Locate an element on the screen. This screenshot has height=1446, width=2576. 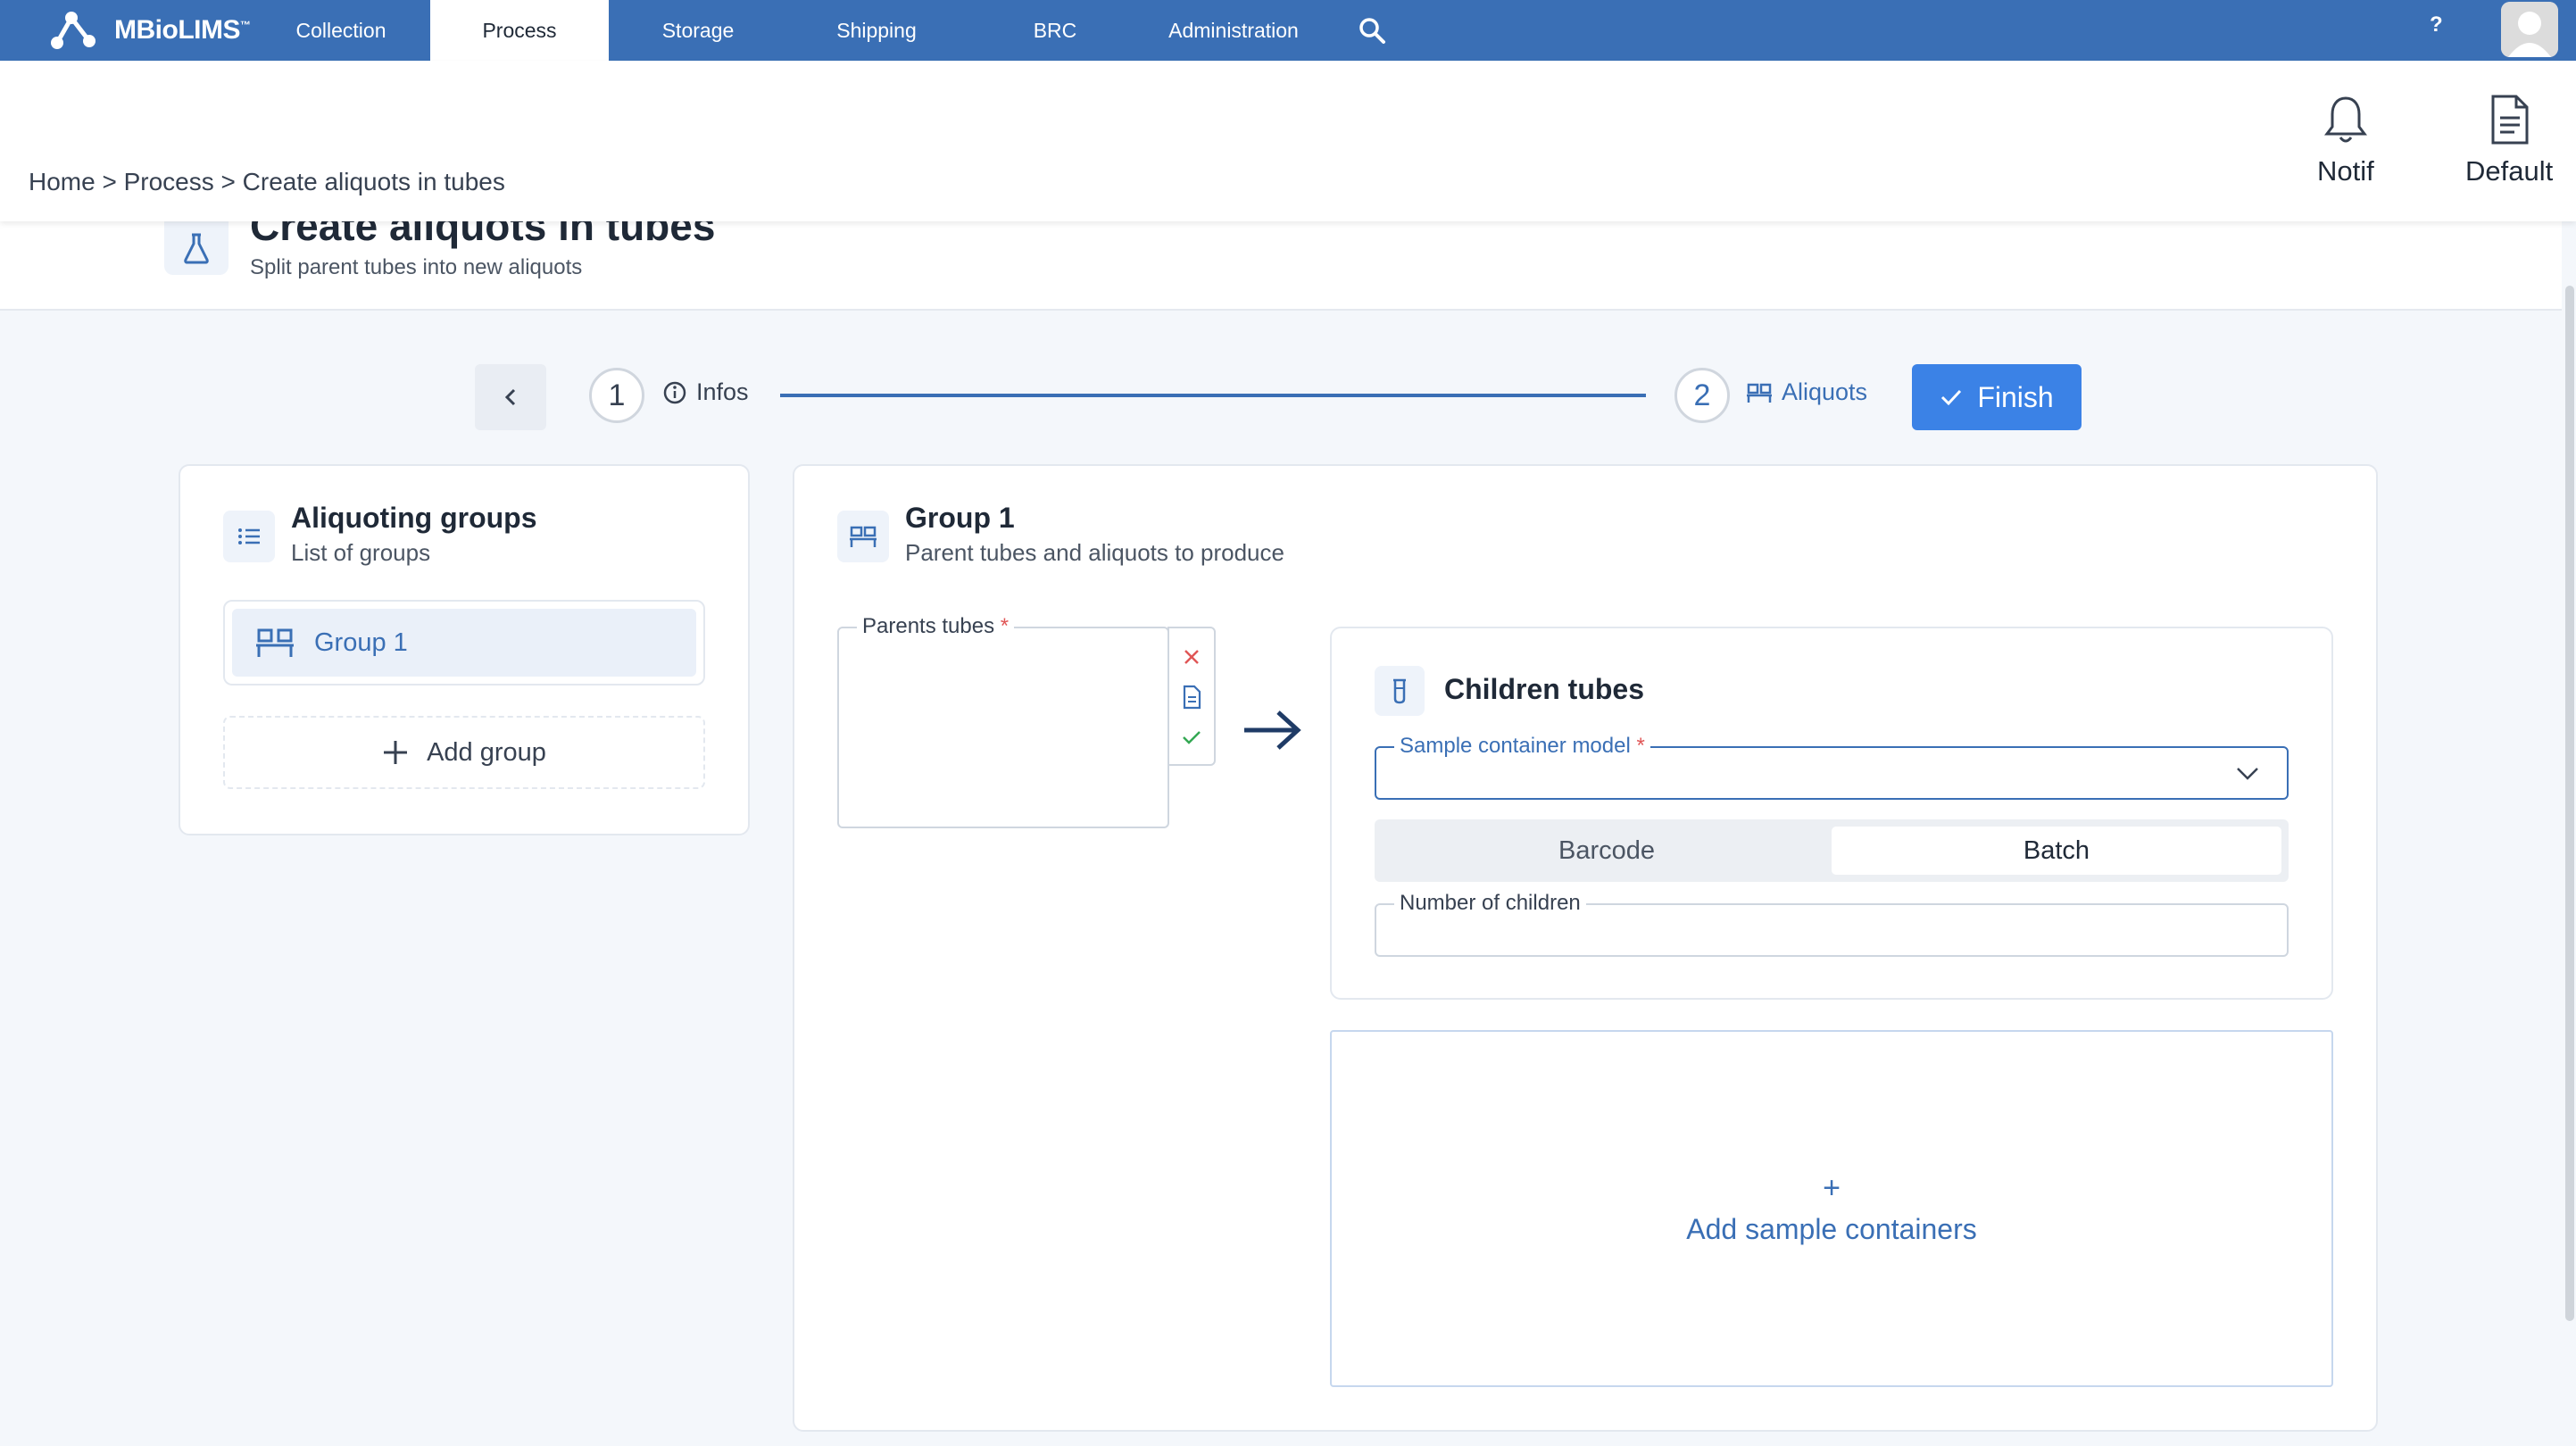
chevron-left-icon is located at coordinates (510, 397).